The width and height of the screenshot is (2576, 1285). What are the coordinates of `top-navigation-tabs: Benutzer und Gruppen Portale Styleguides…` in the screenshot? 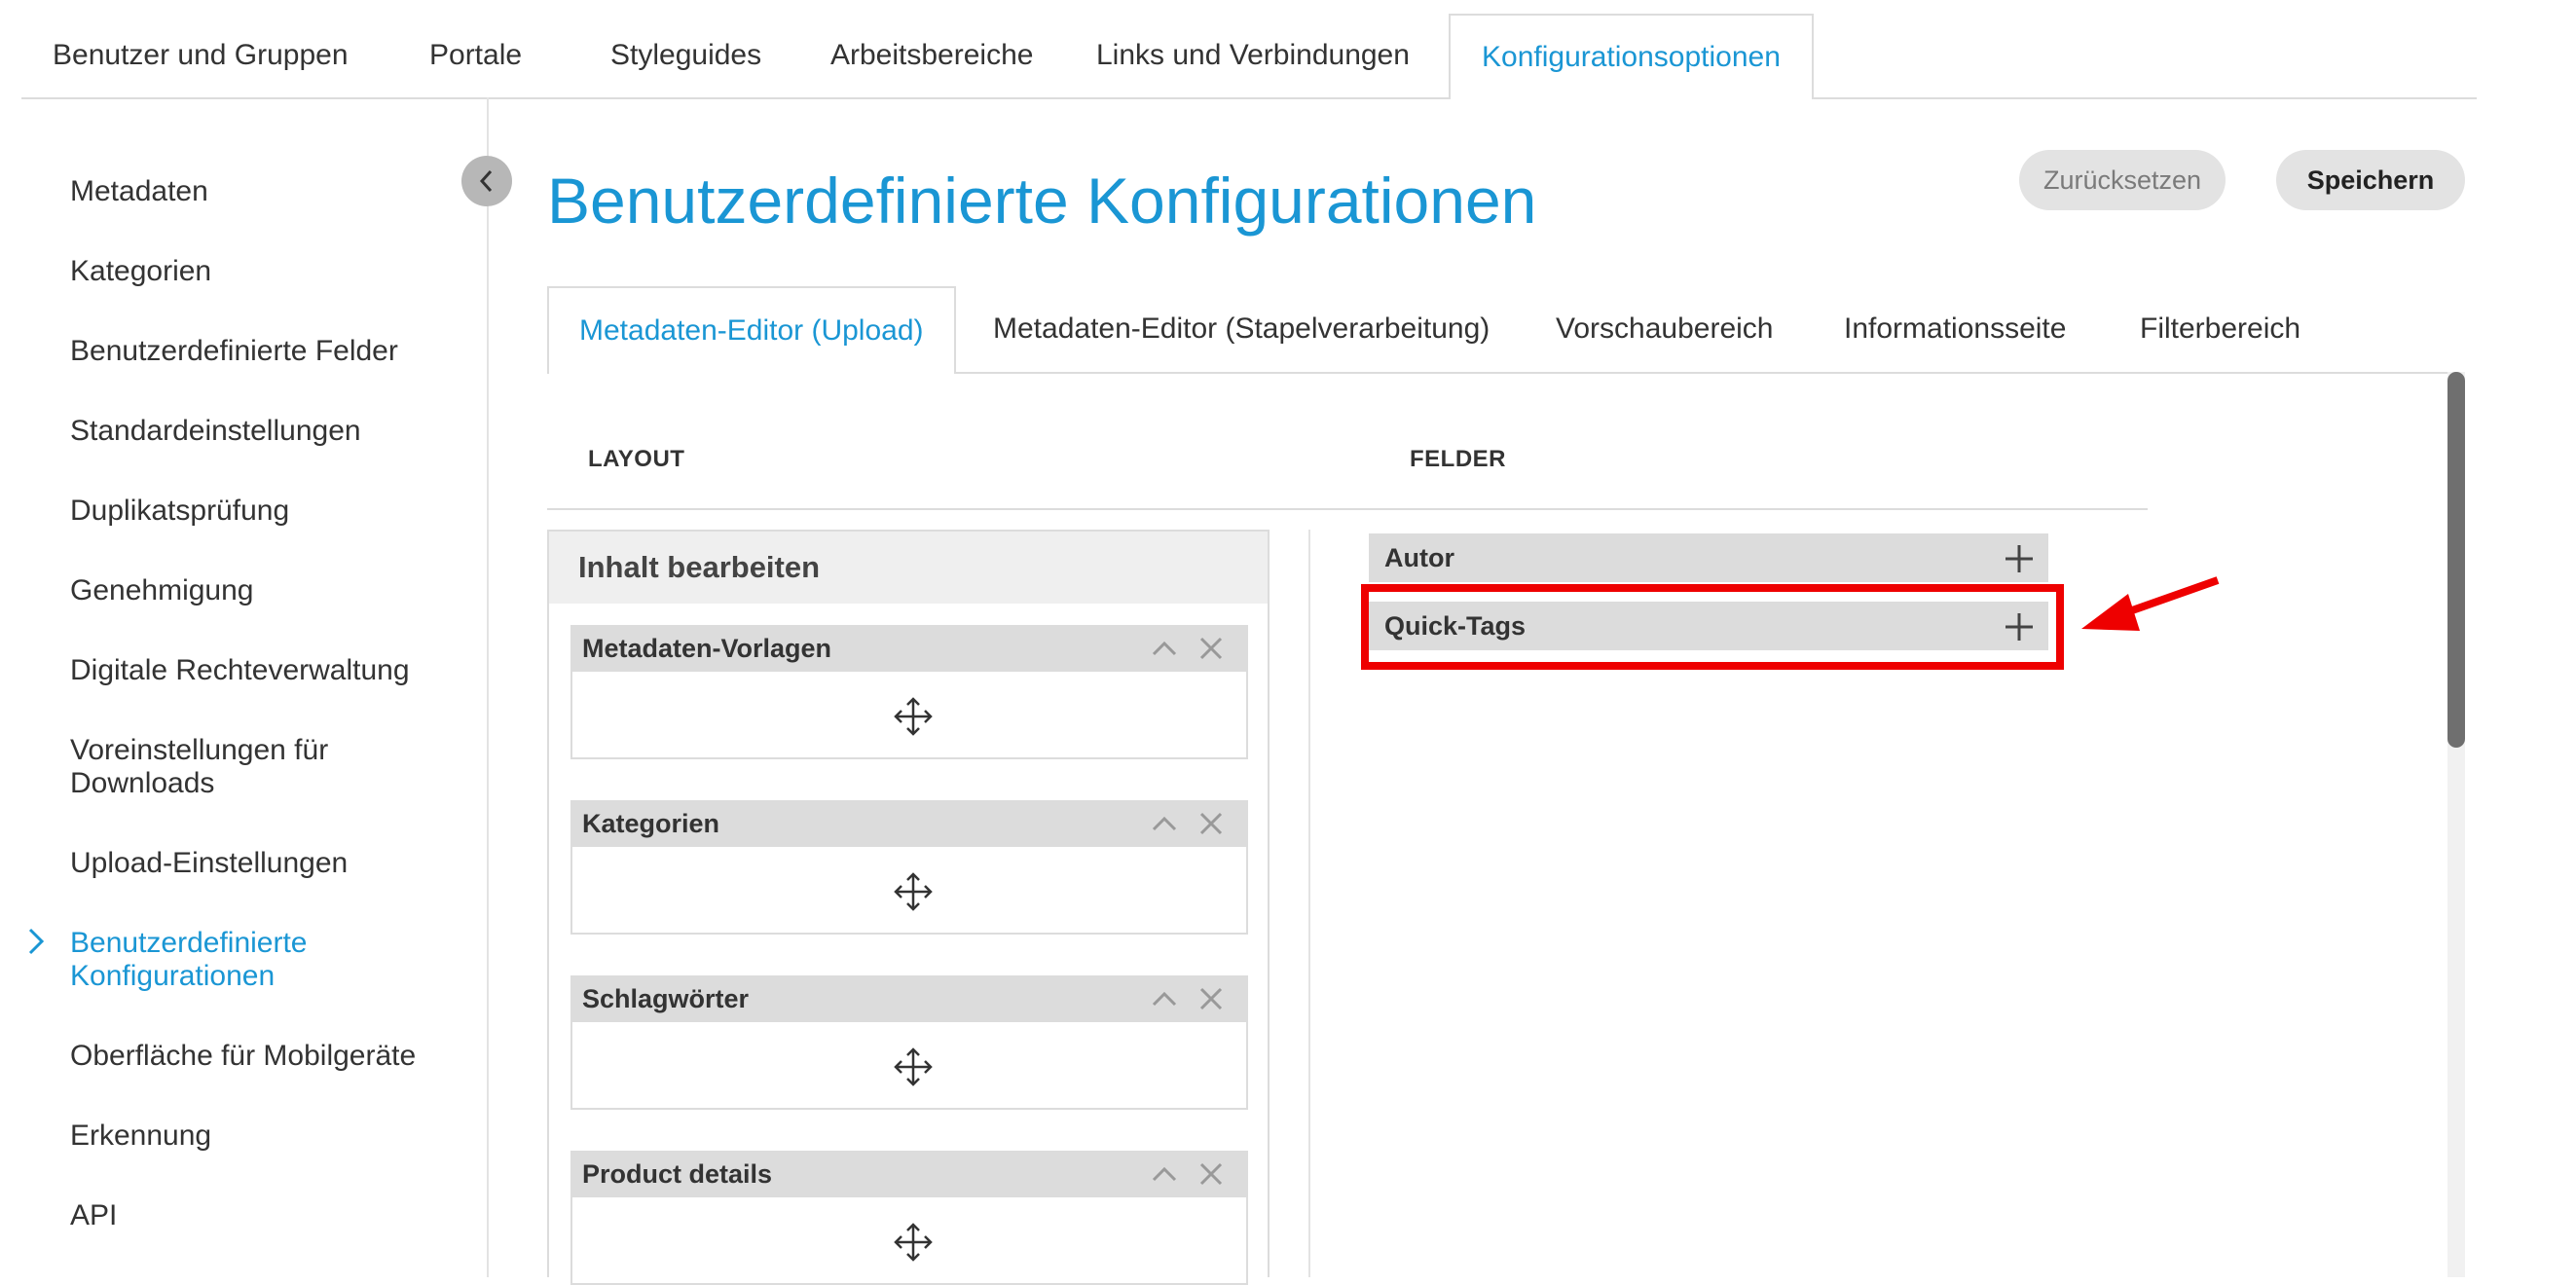 It's located at (1249, 49).